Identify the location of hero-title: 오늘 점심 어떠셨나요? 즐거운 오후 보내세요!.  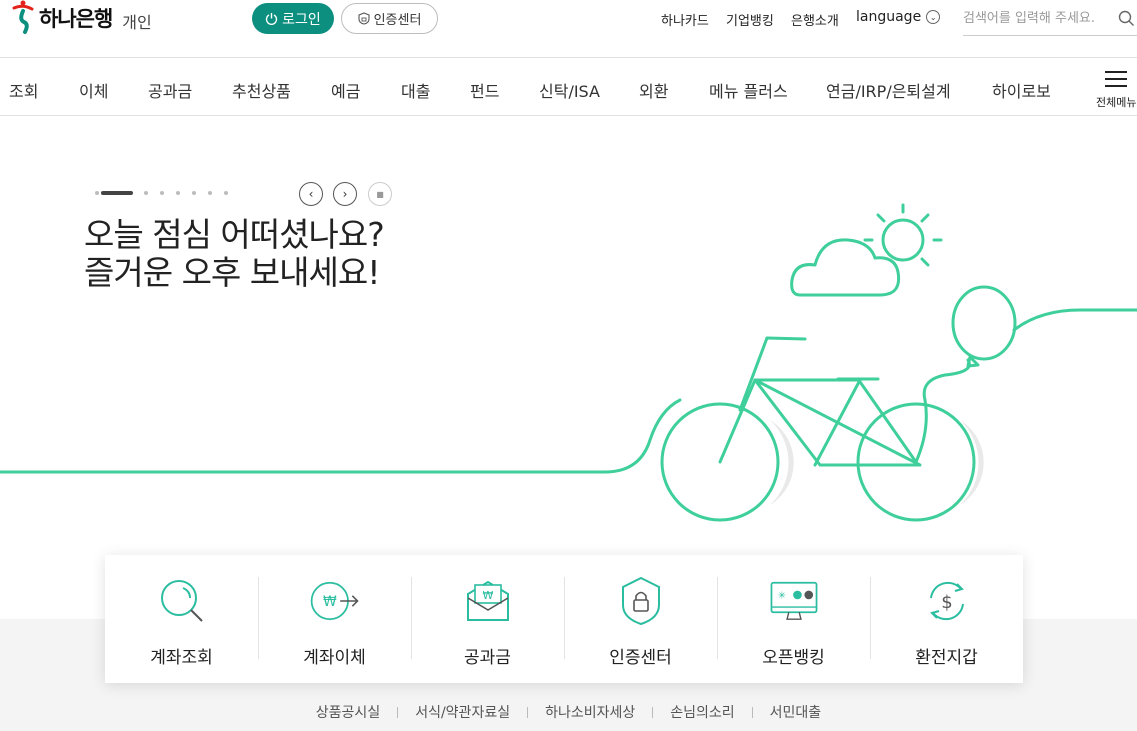
(234, 253).